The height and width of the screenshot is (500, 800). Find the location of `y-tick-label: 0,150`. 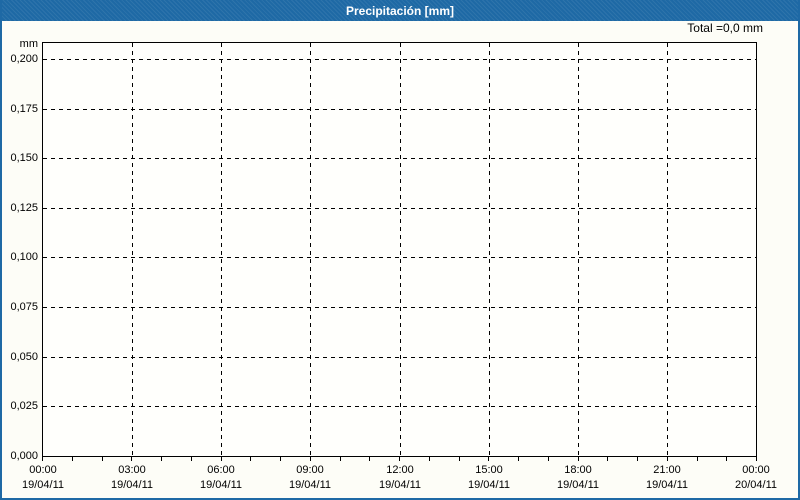

y-tick-label: 0,150 is located at coordinates (24, 158).